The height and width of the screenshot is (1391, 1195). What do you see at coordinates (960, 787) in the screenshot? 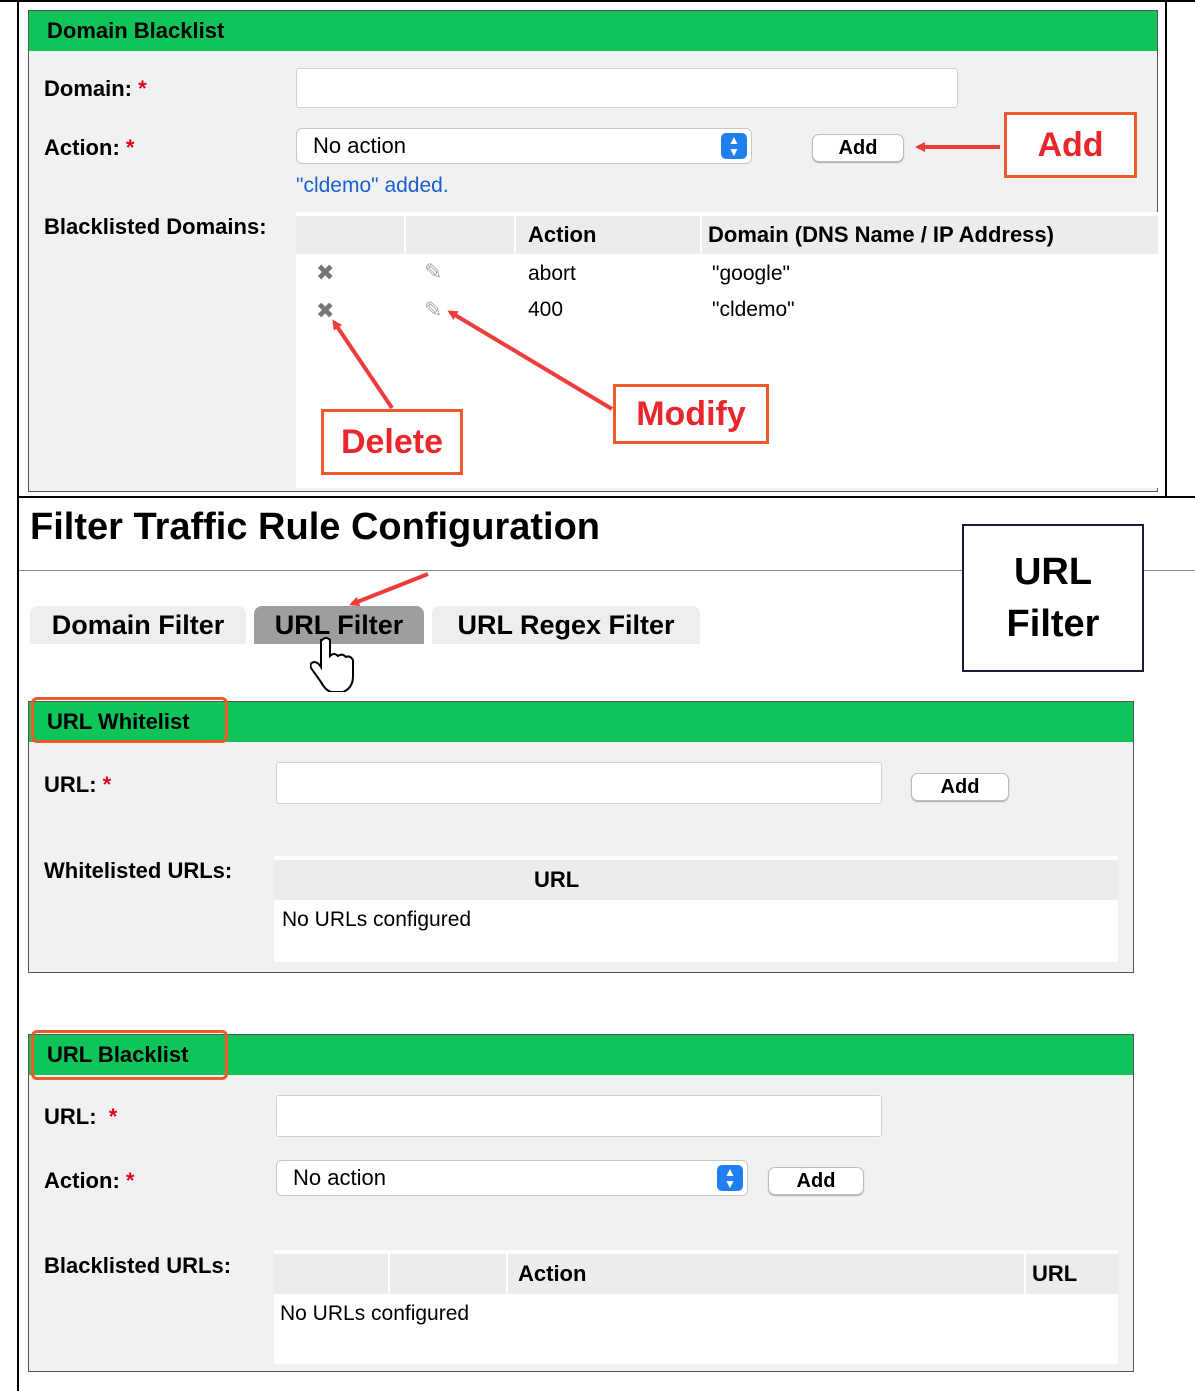
I see `add-whitelist-button: Add` at bounding box center [960, 787].